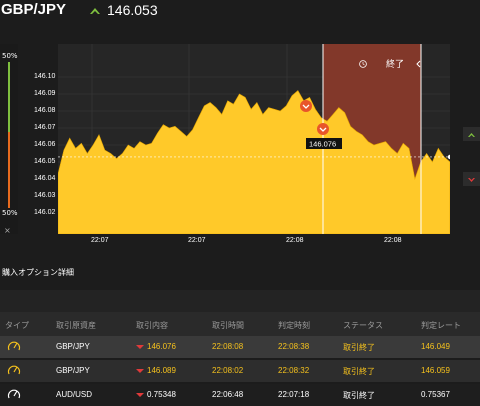 This screenshot has width=480, height=406. What do you see at coordinates (45, 110) in the screenshot?
I see `y-tick-label: 146.08` at bounding box center [45, 110].